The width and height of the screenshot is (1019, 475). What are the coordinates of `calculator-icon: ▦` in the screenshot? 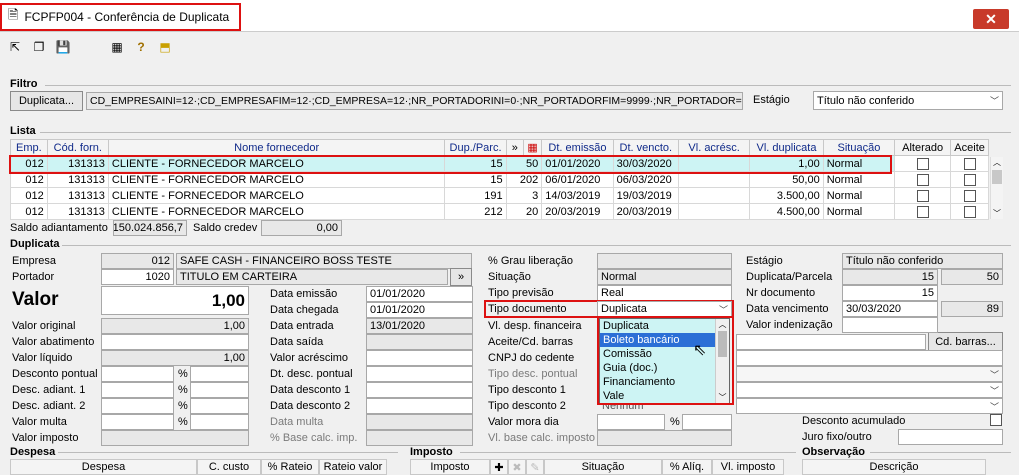 It's located at (117, 47).